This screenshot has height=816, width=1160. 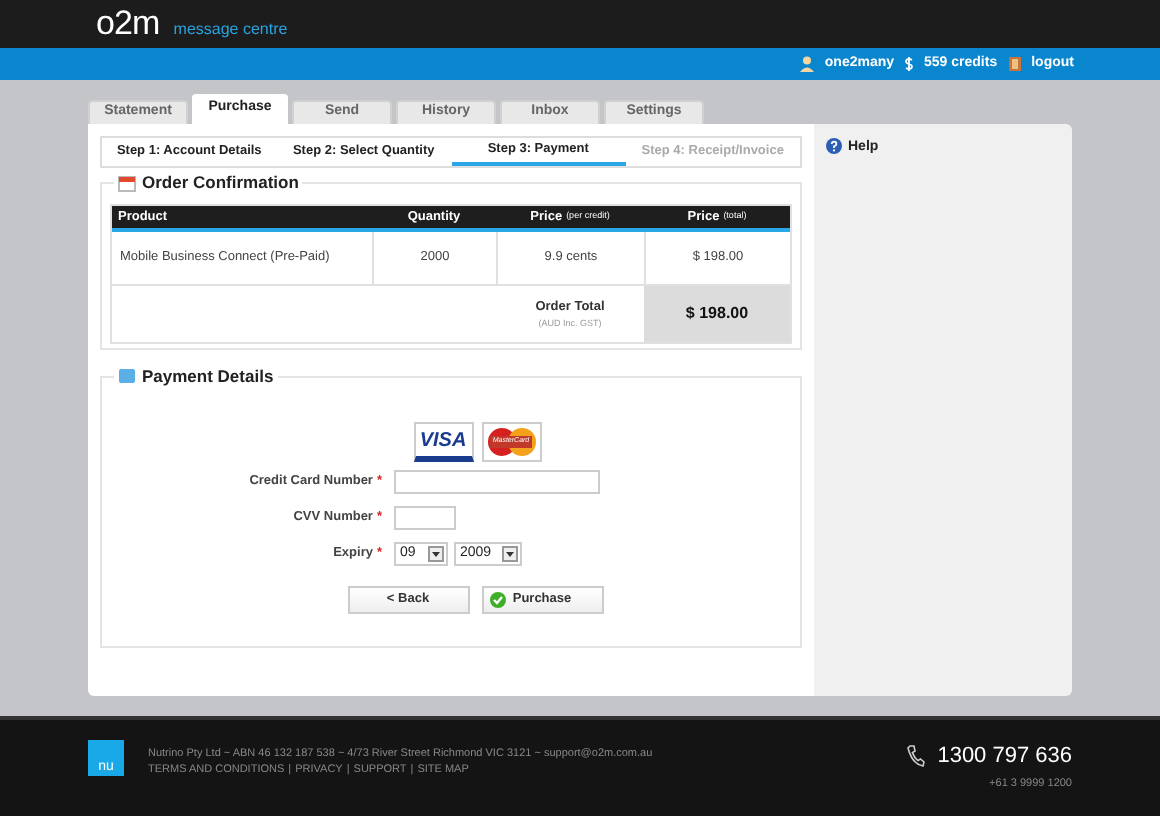 I want to click on phone-icon, so click(x=915, y=756).